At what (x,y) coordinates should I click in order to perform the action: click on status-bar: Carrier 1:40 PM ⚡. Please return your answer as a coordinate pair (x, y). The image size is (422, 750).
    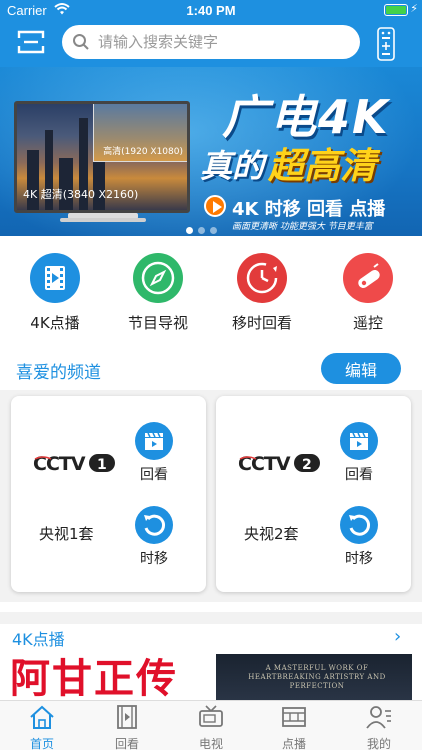
    Looking at the image, I should click on (211, 11).